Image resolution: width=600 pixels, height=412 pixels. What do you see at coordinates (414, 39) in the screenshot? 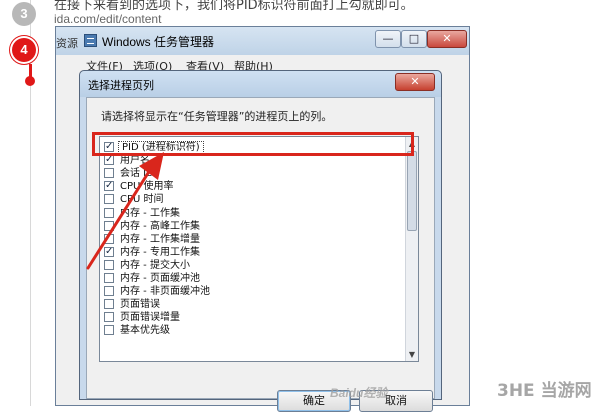
I see `maximize-button: □` at bounding box center [414, 39].